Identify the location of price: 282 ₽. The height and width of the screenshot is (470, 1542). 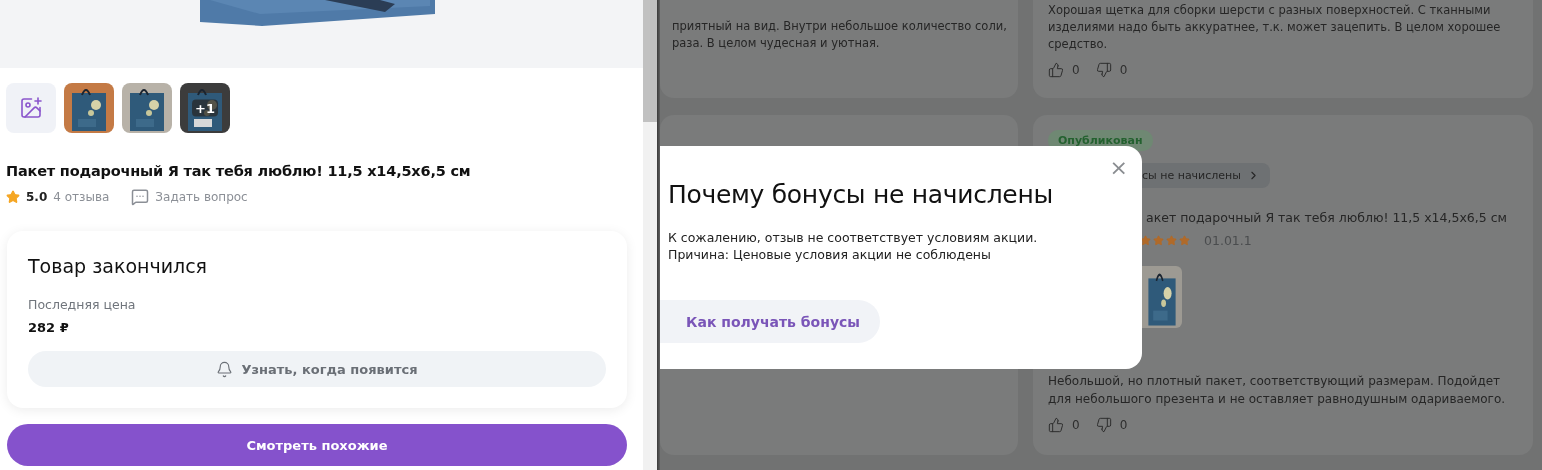
(49, 327).